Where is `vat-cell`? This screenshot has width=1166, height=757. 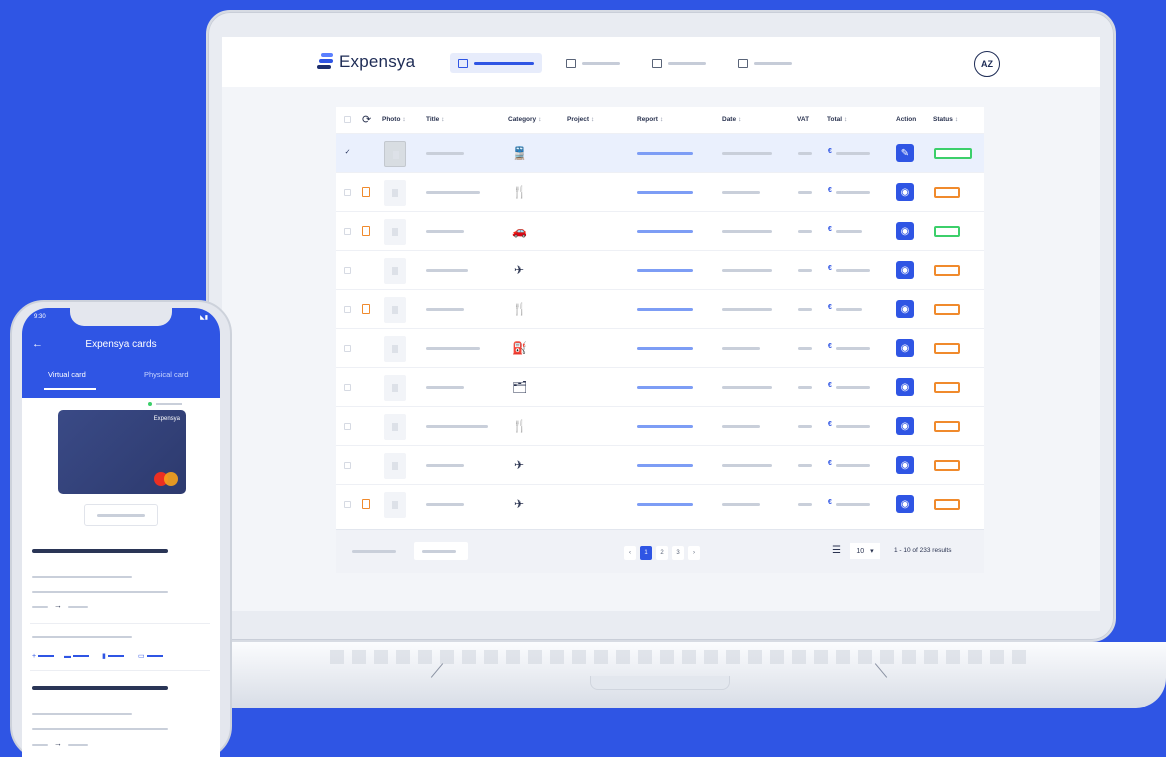
vat-cell is located at coordinates (805, 348).